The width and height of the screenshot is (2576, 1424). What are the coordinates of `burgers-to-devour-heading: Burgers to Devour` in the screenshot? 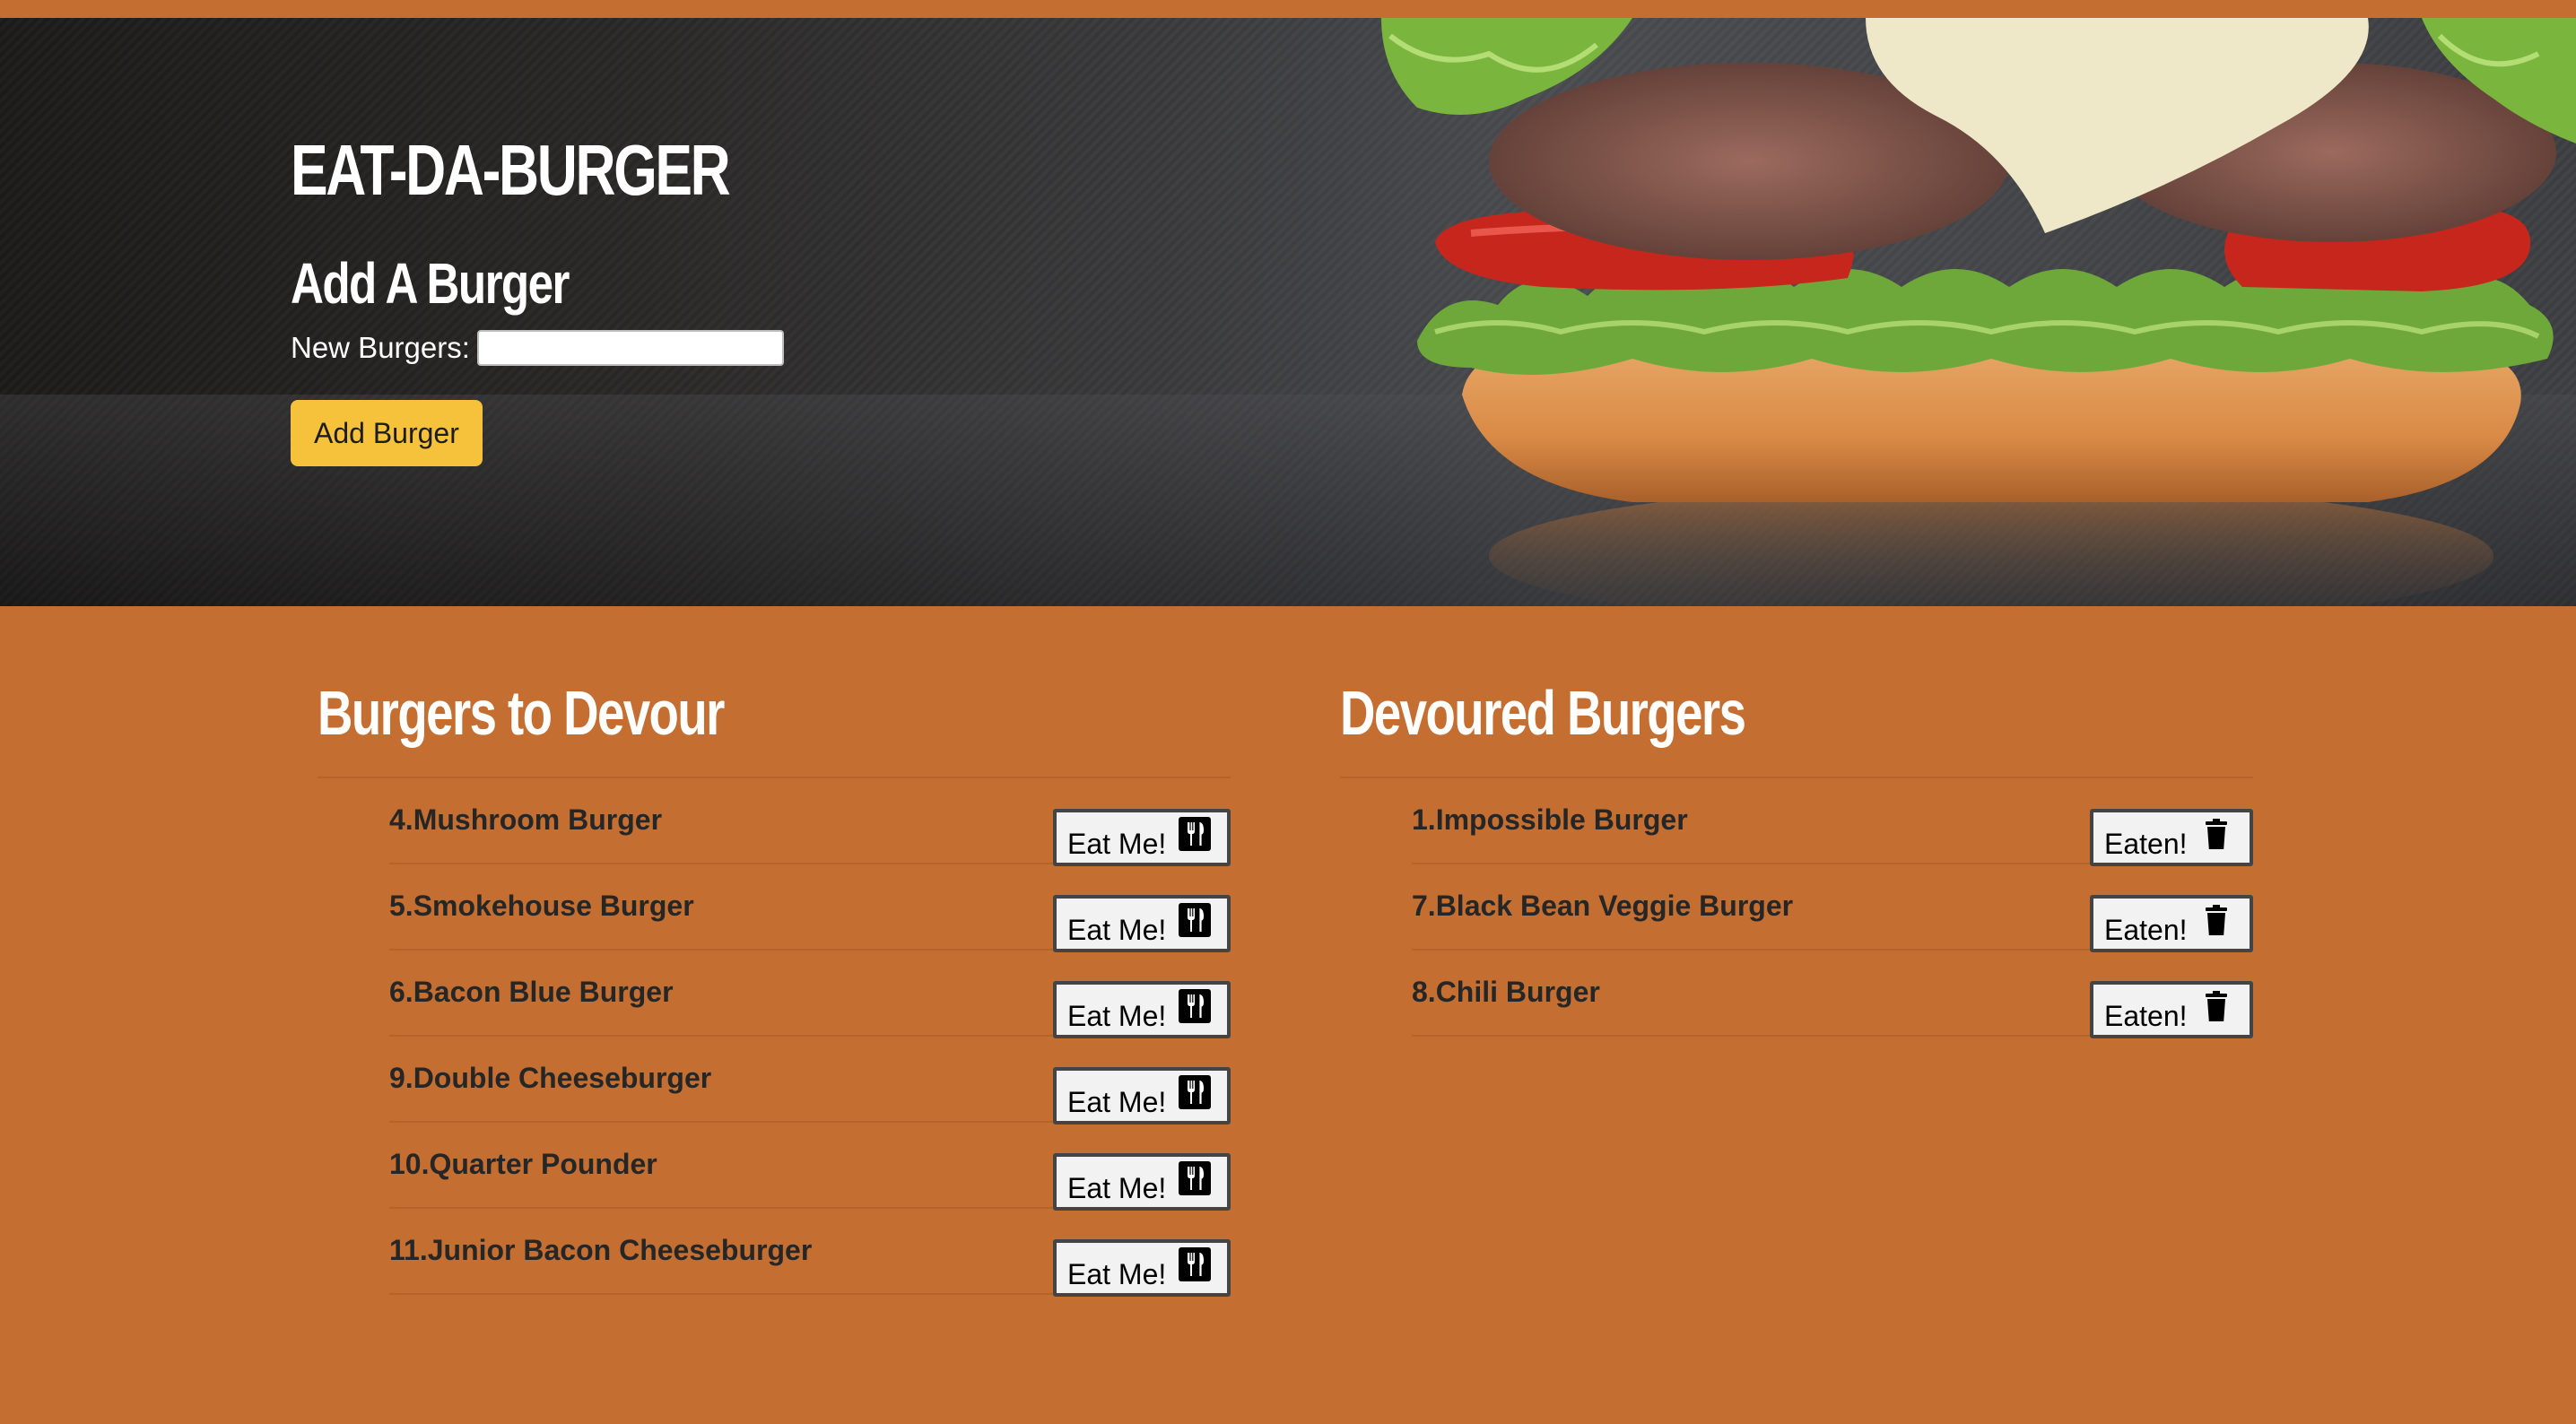 It's located at (521, 713).